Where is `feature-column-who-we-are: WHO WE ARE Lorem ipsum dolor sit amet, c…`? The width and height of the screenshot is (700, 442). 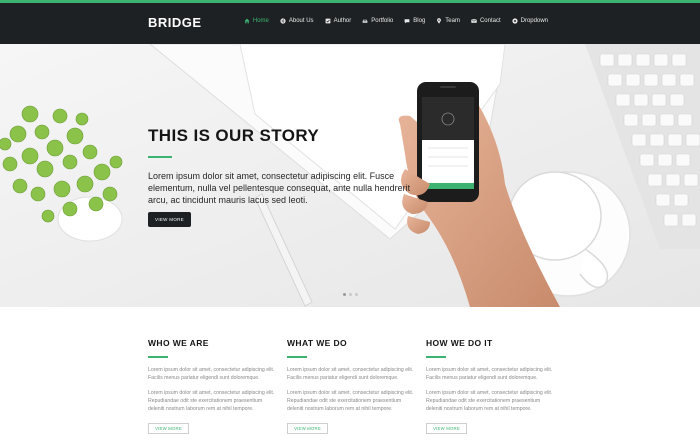 feature-column-who-we-are: WHO WE ARE Lorem ipsum dolor sit amet, c… is located at coordinates (213, 386).